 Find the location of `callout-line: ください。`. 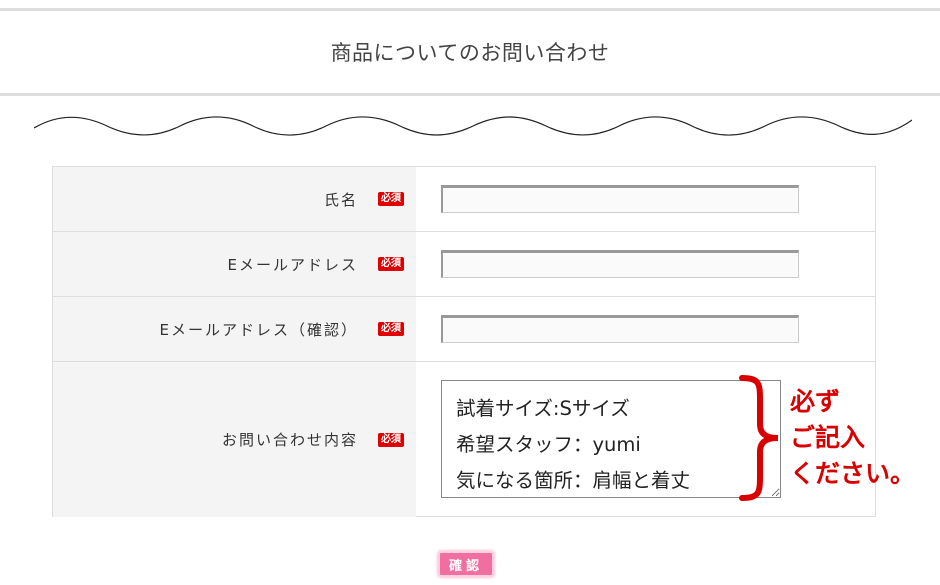

callout-line: ください。 is located at coordinates (853, 473).